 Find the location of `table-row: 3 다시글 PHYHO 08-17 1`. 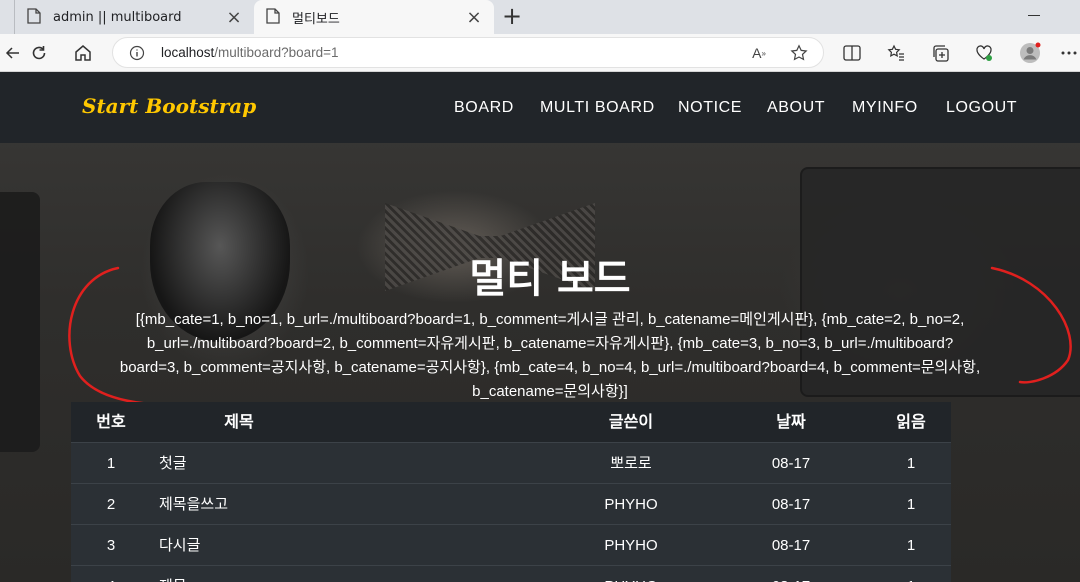

table-row: 3 다시글 PHYHO 08-17 1 is located at coordinates (511, 545).